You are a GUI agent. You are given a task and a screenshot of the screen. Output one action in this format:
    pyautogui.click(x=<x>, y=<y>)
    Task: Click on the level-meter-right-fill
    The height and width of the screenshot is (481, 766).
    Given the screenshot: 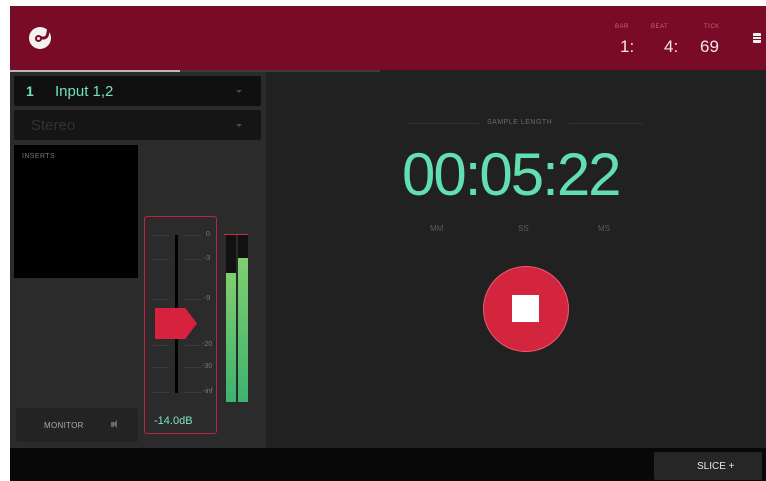 What is the action you would take?
    pyautogui.click(x=243, y=329)
    